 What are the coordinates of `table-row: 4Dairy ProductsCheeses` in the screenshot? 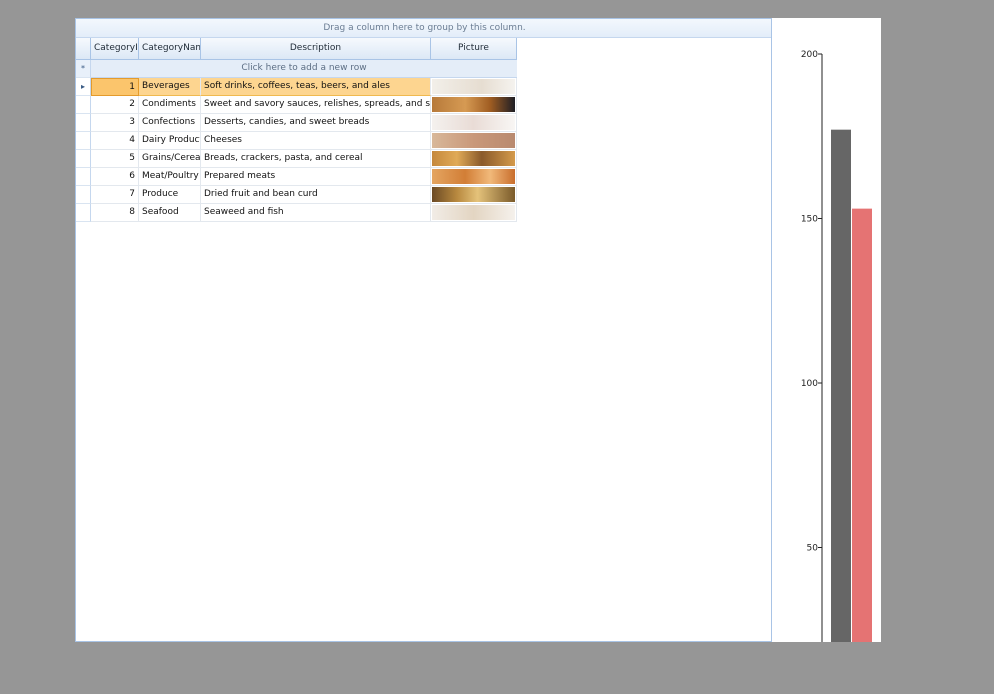 It's located at (296, 141).